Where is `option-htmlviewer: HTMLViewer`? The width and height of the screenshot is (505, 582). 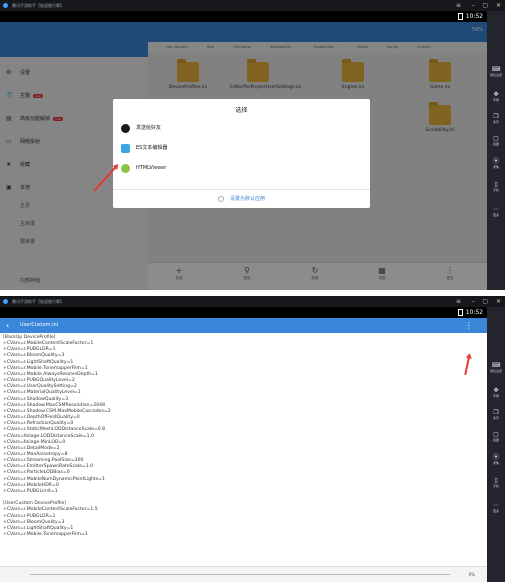 option-htmlviewer: HTMLViewer is located at coordinates (241, 168).